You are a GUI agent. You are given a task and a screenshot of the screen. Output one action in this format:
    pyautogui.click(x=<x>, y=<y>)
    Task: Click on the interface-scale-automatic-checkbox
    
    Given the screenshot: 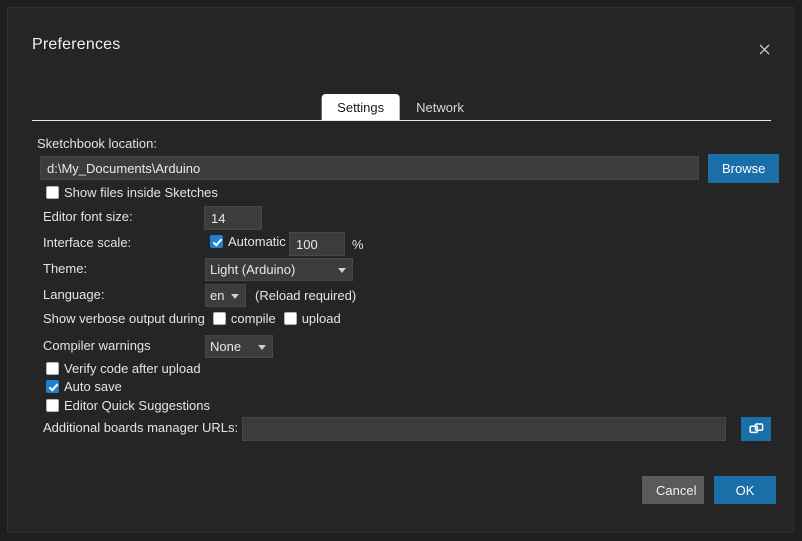 What is the action you would take?
    pyautogui.click(x=216, y=241)
    